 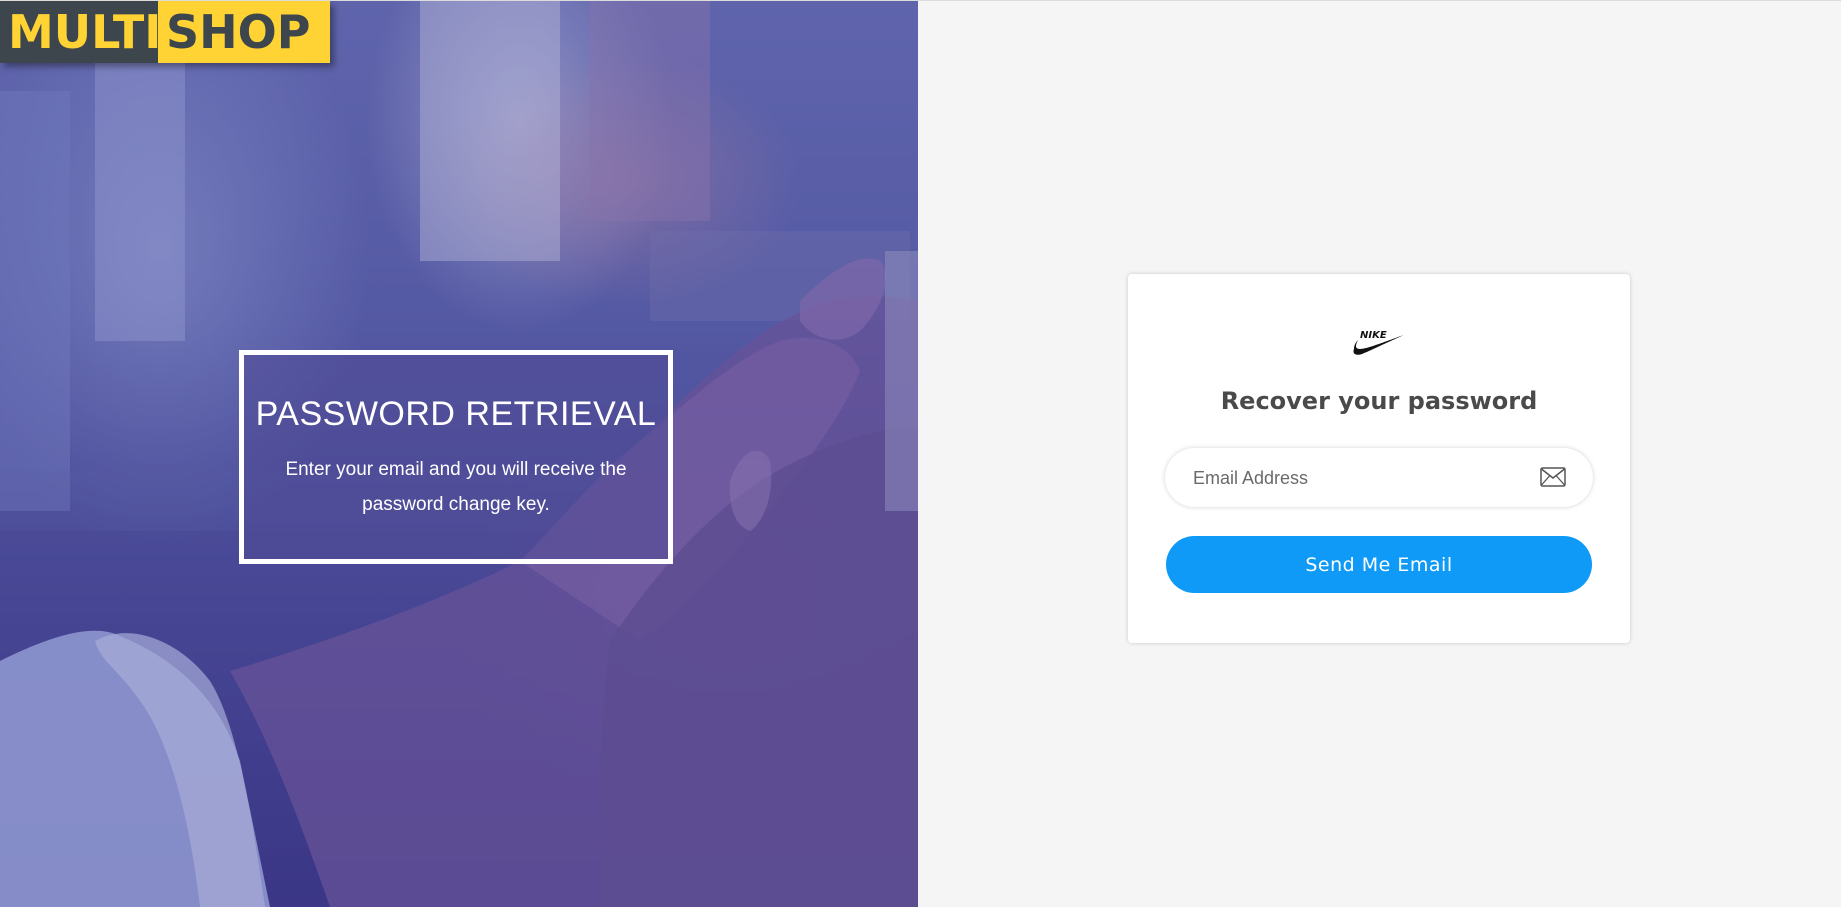 What do you see at coordinates (1379, 401) in the screenshot?
I see `card-title: Recover your password` at bounding box center [1379, 401].